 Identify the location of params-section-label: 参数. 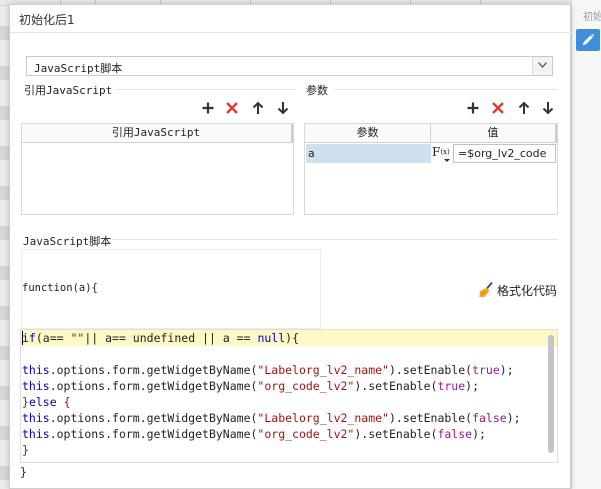
(317, 90).